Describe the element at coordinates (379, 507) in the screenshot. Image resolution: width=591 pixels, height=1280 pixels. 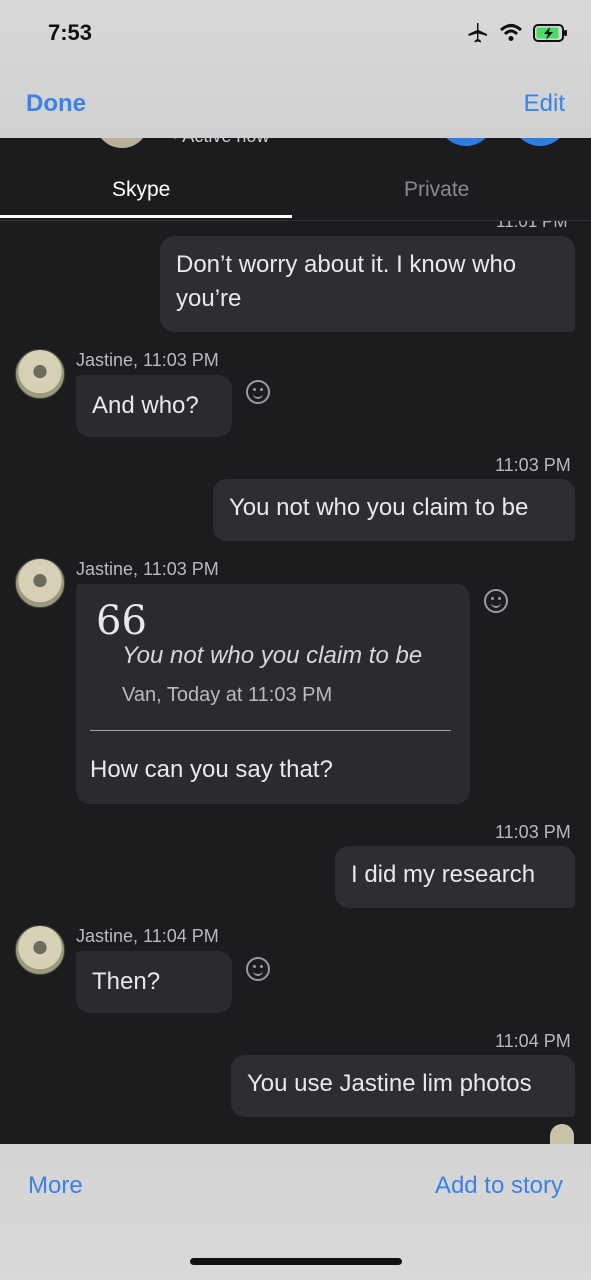
I see `message-text: You not who you claim to be` at that location.